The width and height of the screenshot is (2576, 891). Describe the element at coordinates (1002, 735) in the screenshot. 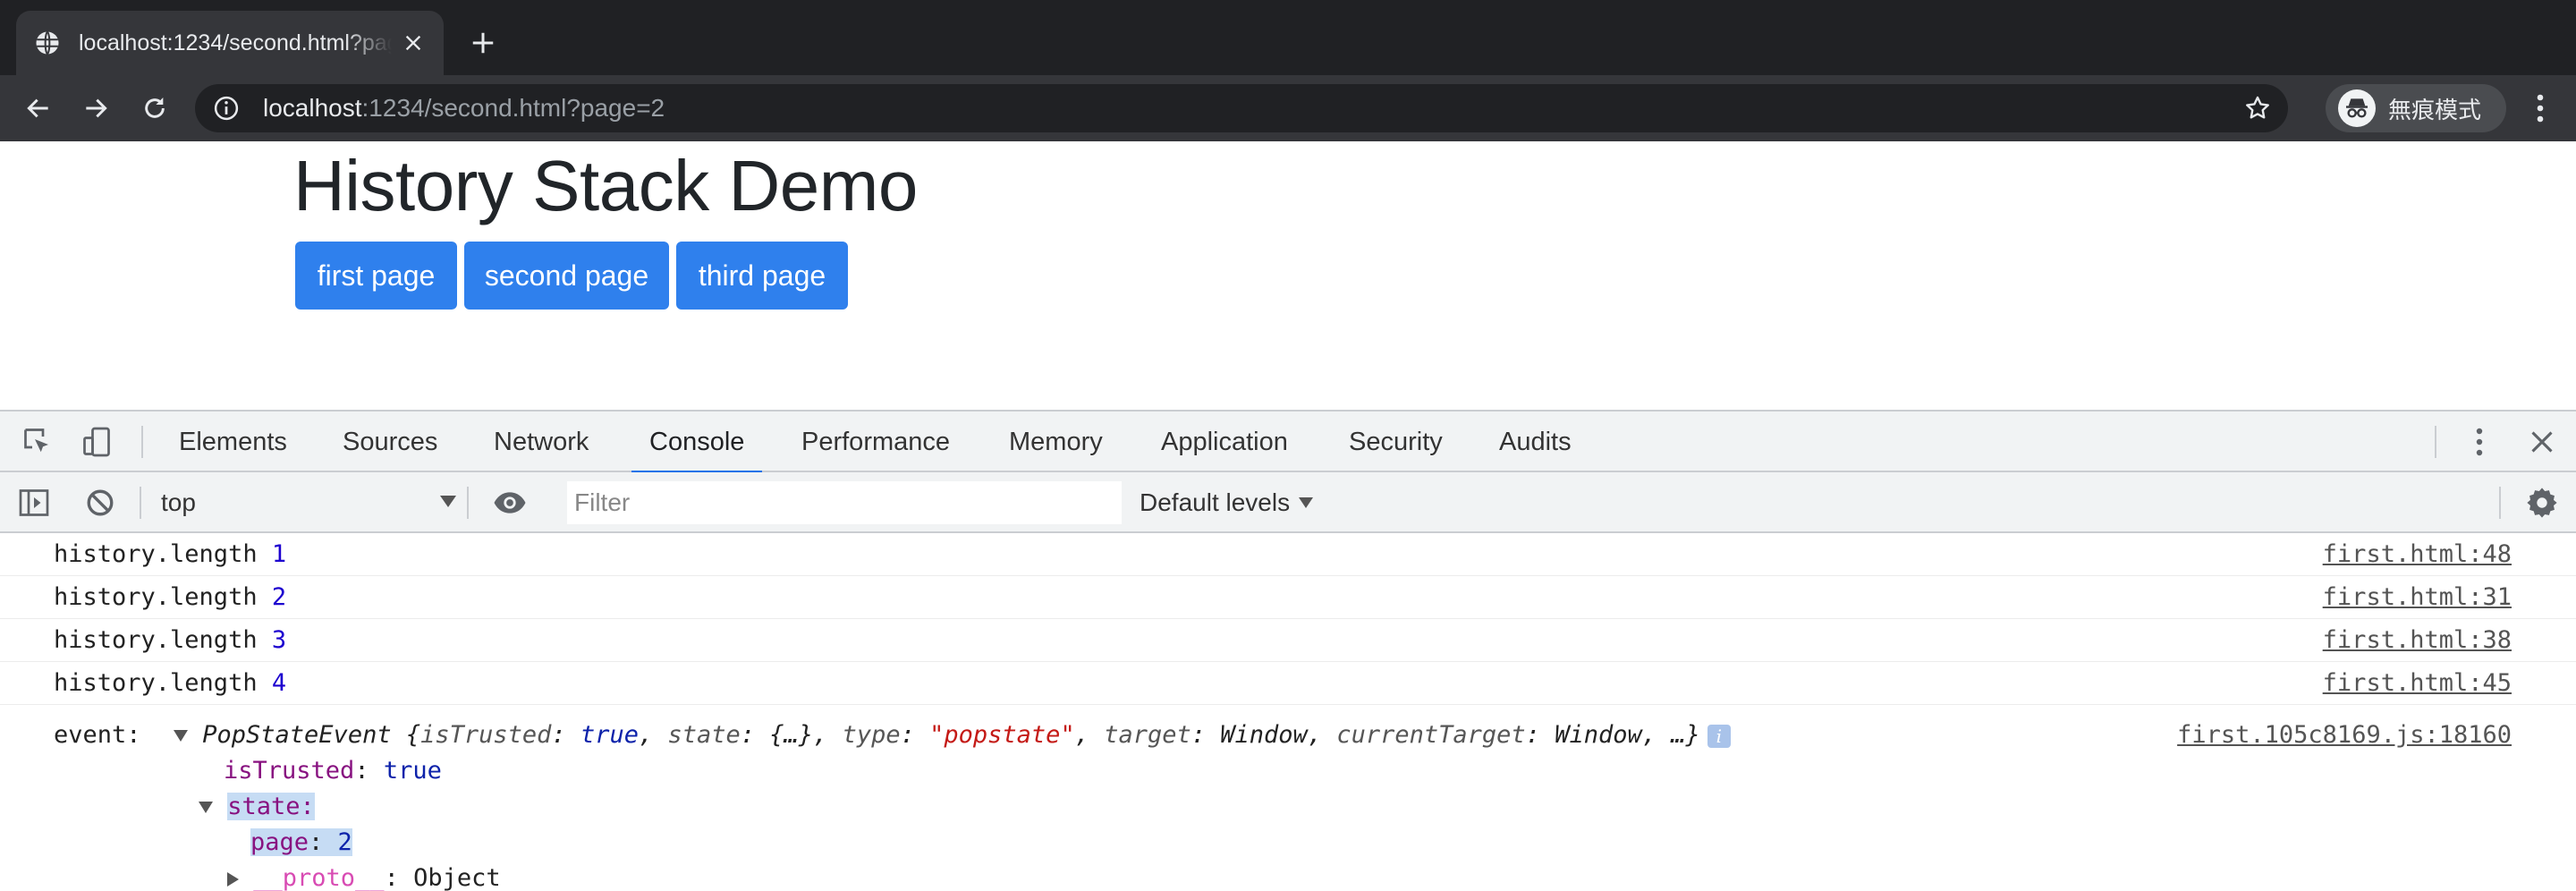

I see `preview-value: "popstate"` at that location.